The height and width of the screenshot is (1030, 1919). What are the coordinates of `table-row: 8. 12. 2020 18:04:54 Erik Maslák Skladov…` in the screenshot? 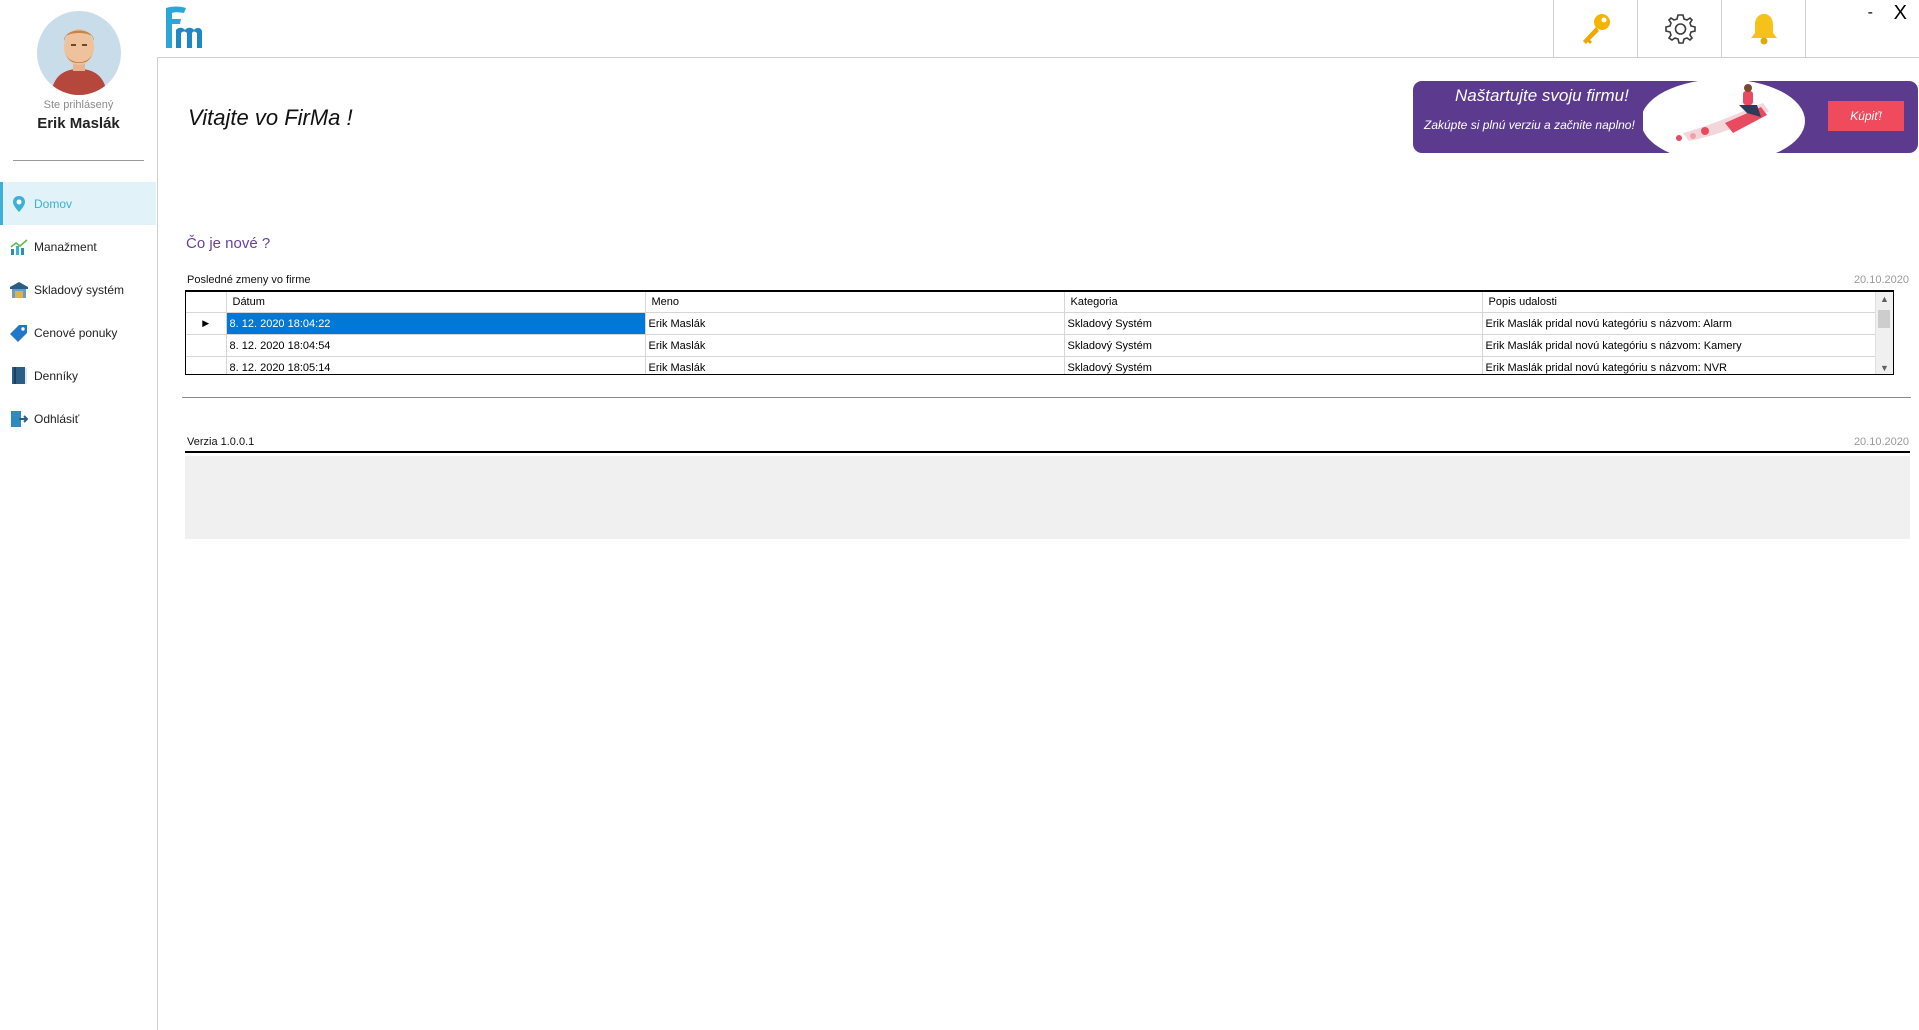 It's located at (1031, 345).